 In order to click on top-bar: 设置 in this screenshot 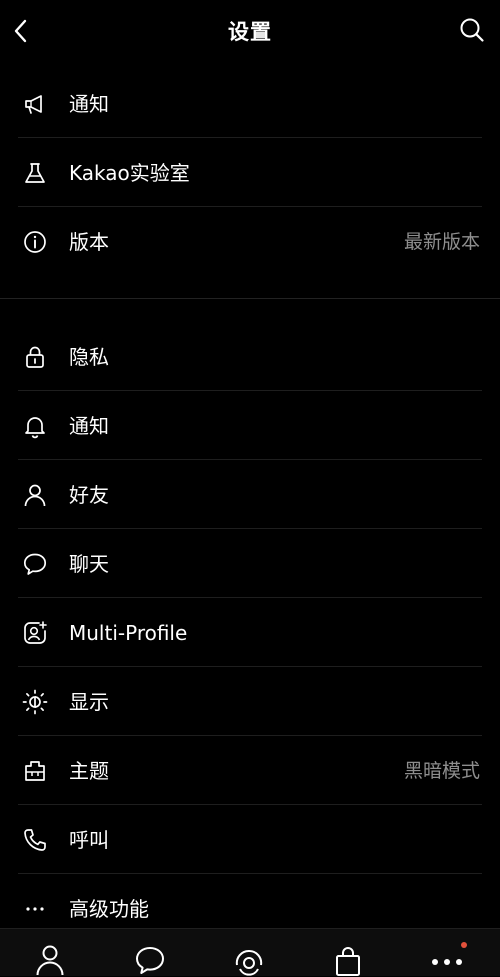, I will do `click(250, 31)`.